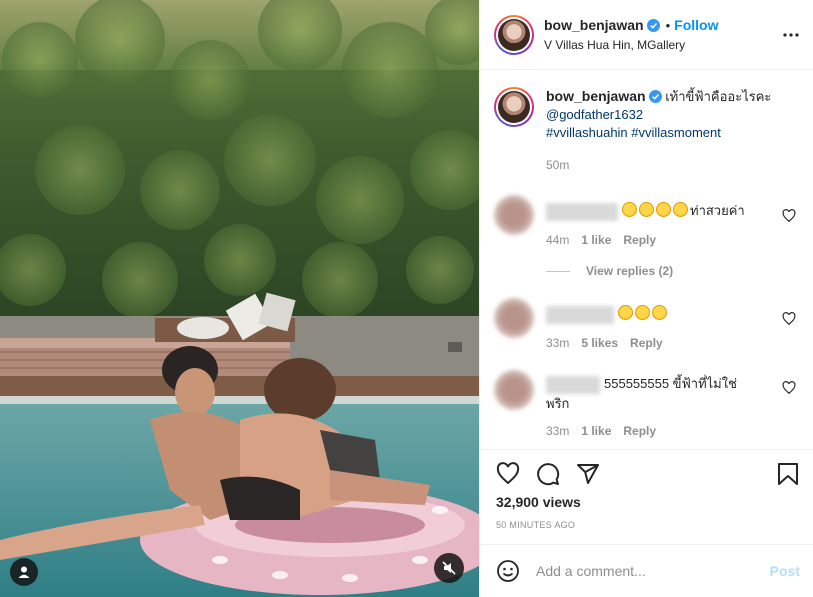  I want to click on add-comment-bar: Add a comment... Post, so click(646, 570).